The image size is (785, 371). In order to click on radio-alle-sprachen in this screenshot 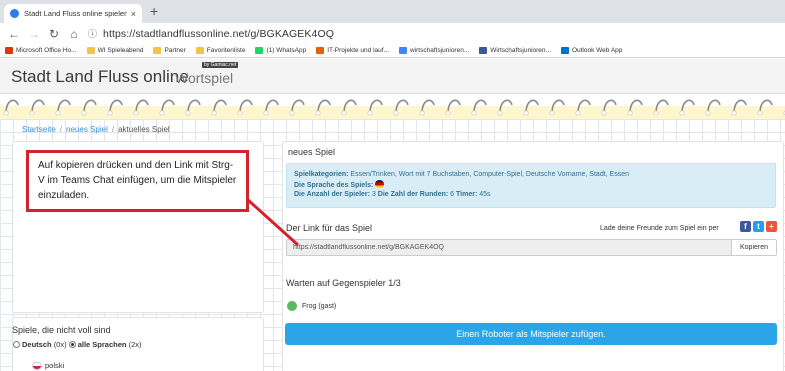, I will do `click(72, 344)`.